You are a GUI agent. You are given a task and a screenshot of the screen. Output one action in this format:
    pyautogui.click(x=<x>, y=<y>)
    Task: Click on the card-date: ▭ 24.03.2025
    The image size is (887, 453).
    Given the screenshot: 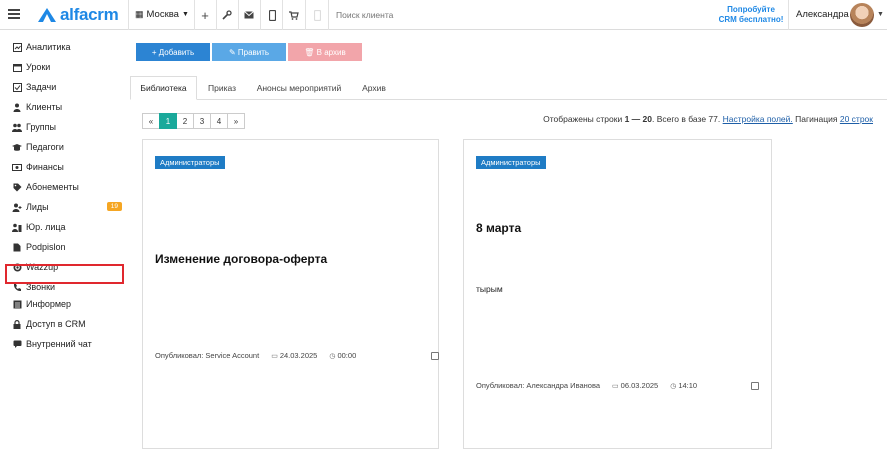 What is the action you would take?
    pyautogui.click(x=294, y=355)
    